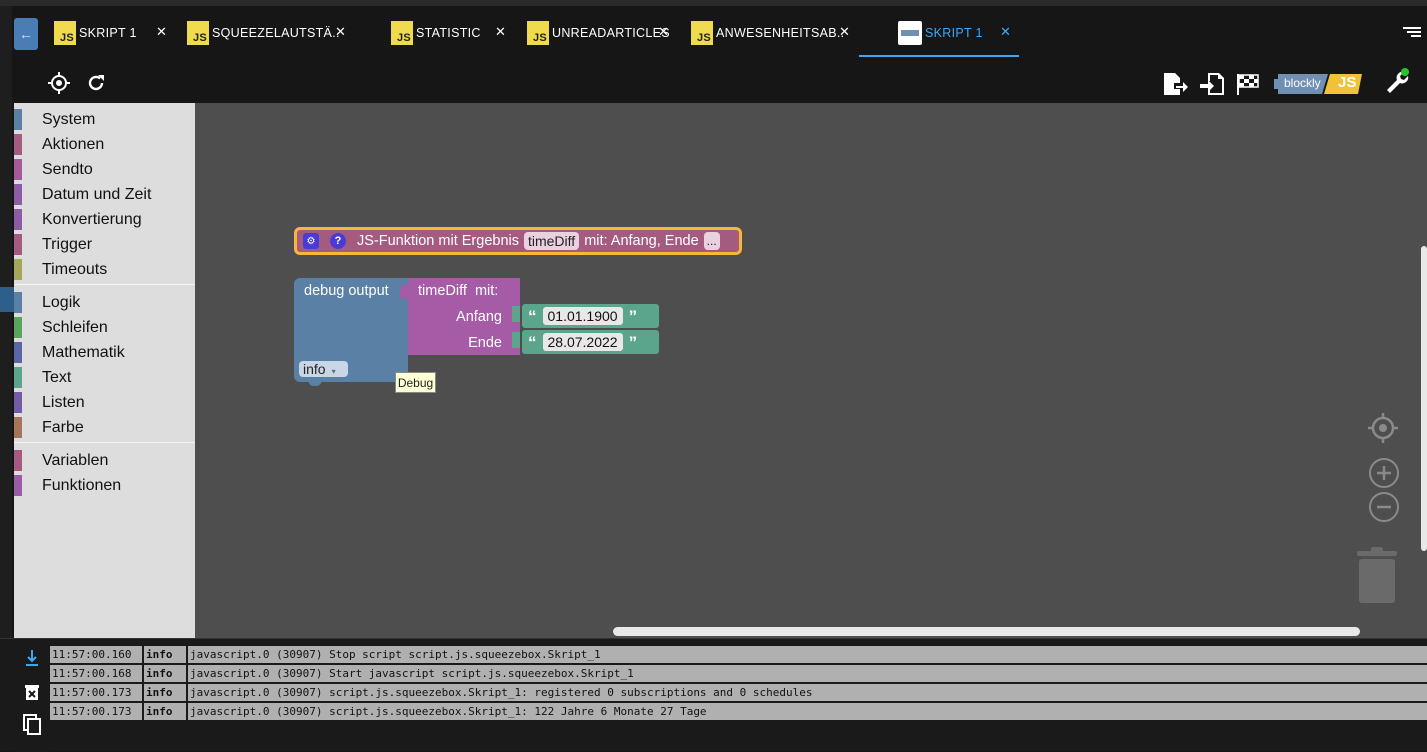 The image size is (1427, 752). What do you see at coordinates (104, 119) in the screenshot?
I see `category-system: System` at bounding box center [104, 119].